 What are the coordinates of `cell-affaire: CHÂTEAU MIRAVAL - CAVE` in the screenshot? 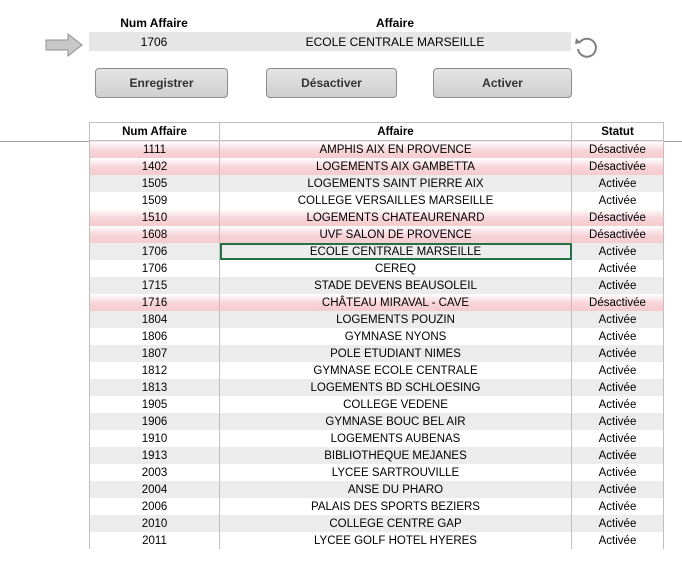 It's located at (395, 302).